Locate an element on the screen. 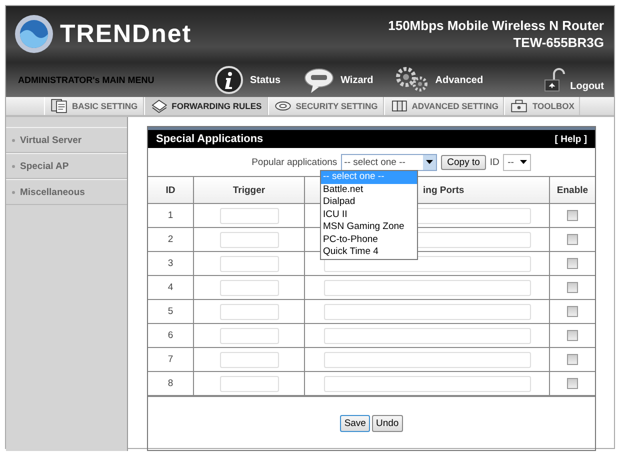 The width and height of the screenshot is (620, 457). dropdown-option: Quick Time 4 is located at coordinates (369, 252).